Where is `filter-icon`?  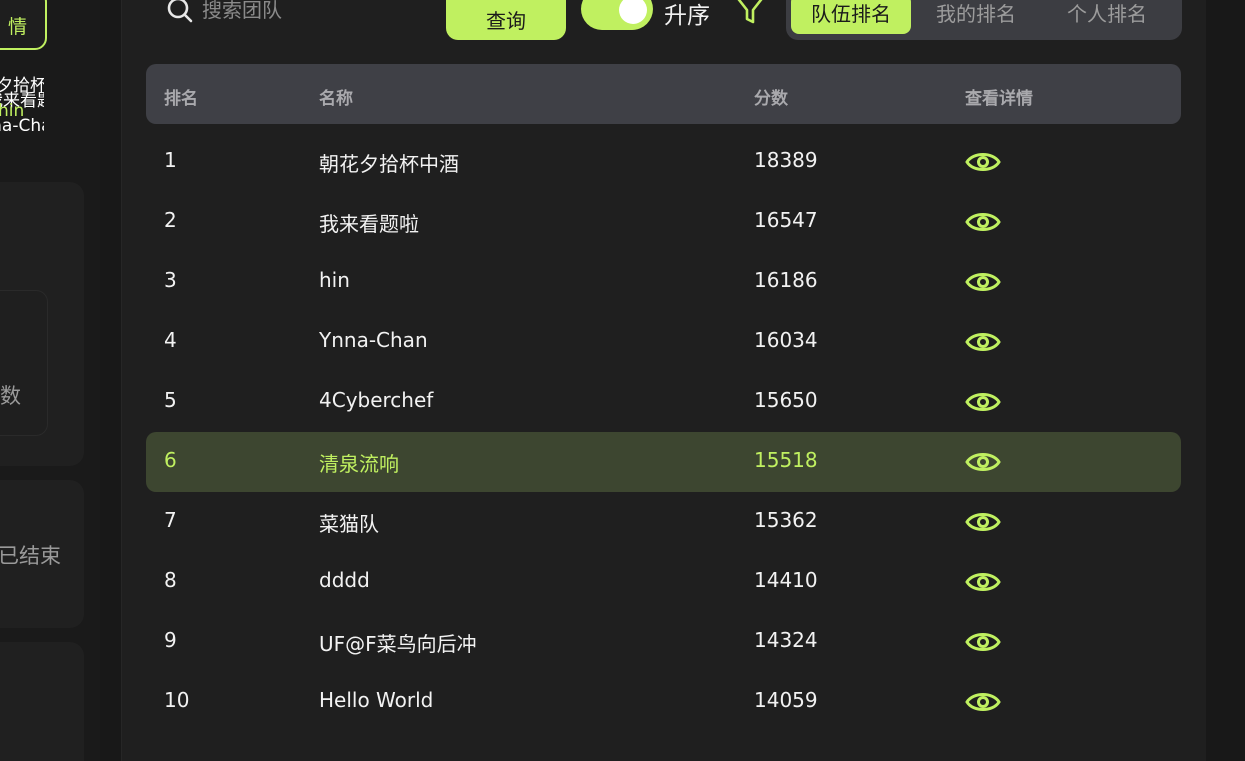 filter-icon is located at coordinates (750, 13).